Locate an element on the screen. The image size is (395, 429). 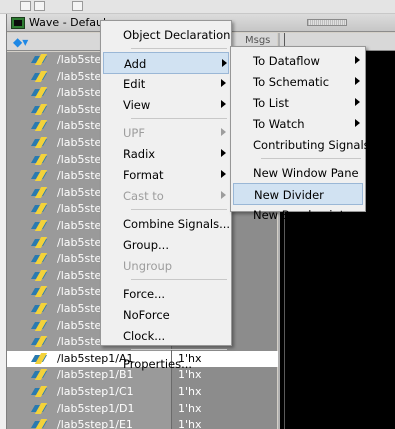
menu-item-label: To Schematic is located at coordinates (291, 82).